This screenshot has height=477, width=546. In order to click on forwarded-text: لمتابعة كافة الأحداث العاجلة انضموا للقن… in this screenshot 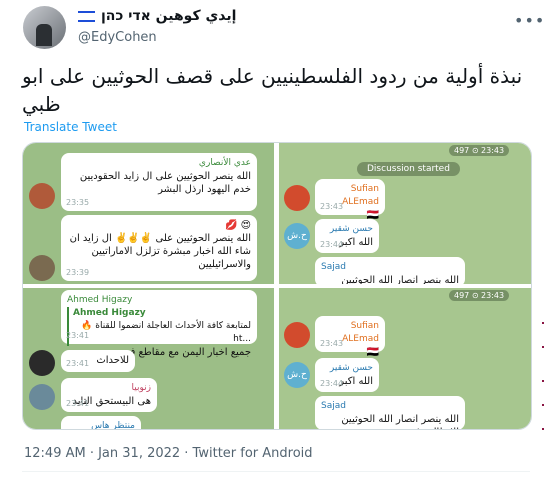, I will do `click(166, 332)`.